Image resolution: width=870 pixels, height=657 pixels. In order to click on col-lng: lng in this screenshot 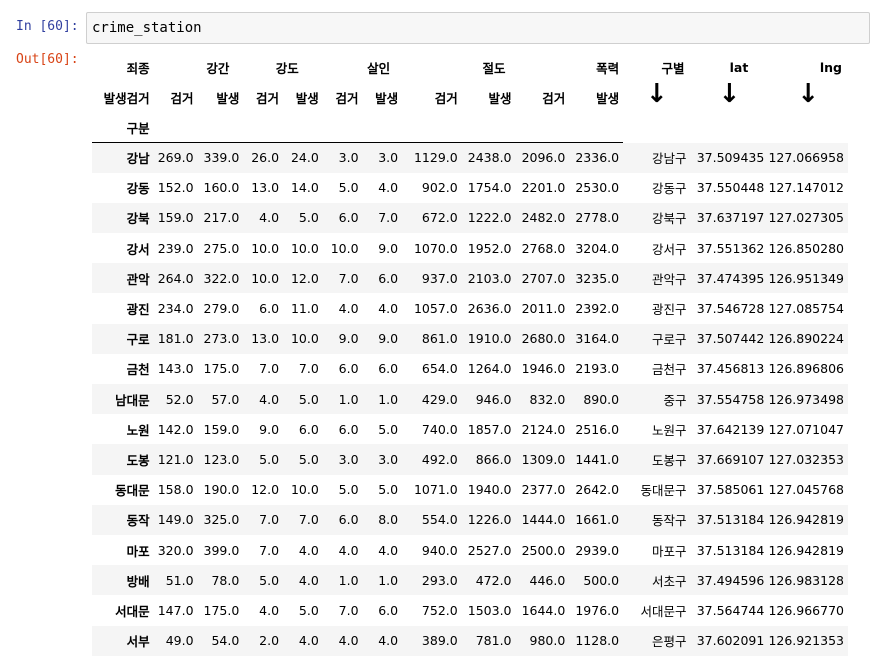, I will do `click(830, 67)`.